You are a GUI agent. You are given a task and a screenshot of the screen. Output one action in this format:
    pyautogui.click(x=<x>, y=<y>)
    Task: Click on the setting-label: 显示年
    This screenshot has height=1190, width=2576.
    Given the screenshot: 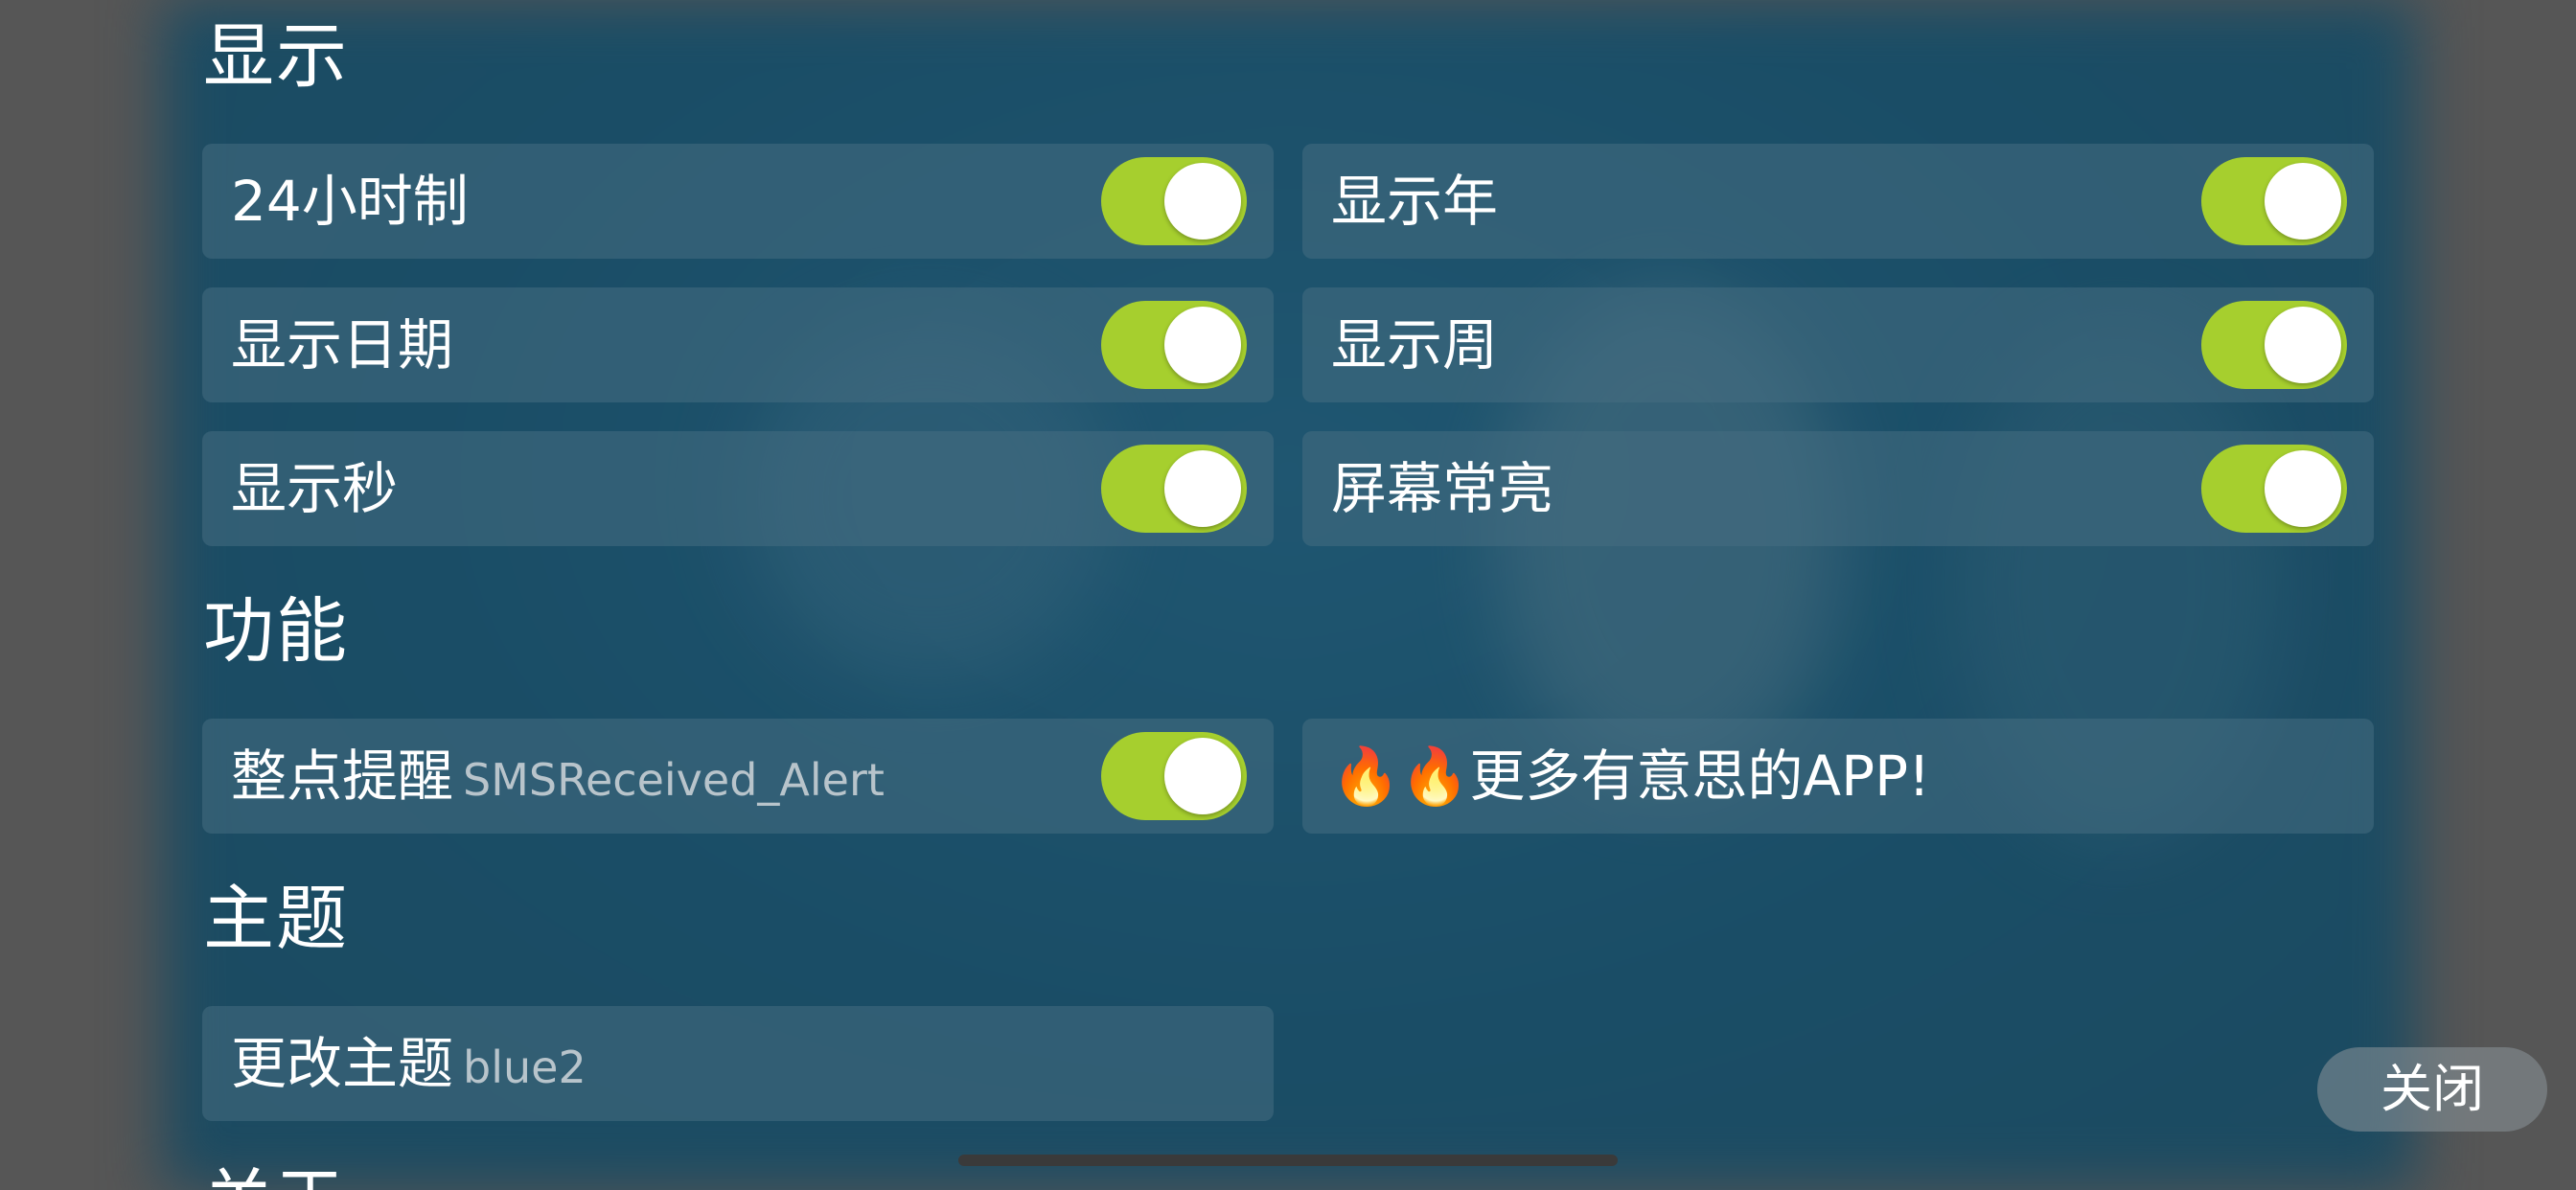 What is the action you would take?
    pyautogui.click(x=1415, y=202)
    